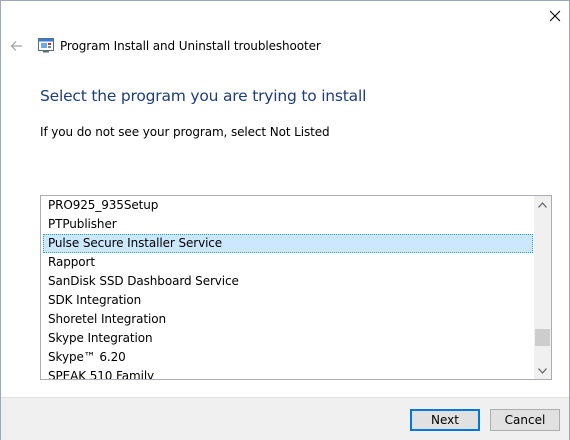 The height and width of the screenshot is (440, 570). What do you see at coordinates (288, 243) in the screenshot?
I see `list-item-selected: Pulse Secure Installer Service` at bounding box center [288, 243].